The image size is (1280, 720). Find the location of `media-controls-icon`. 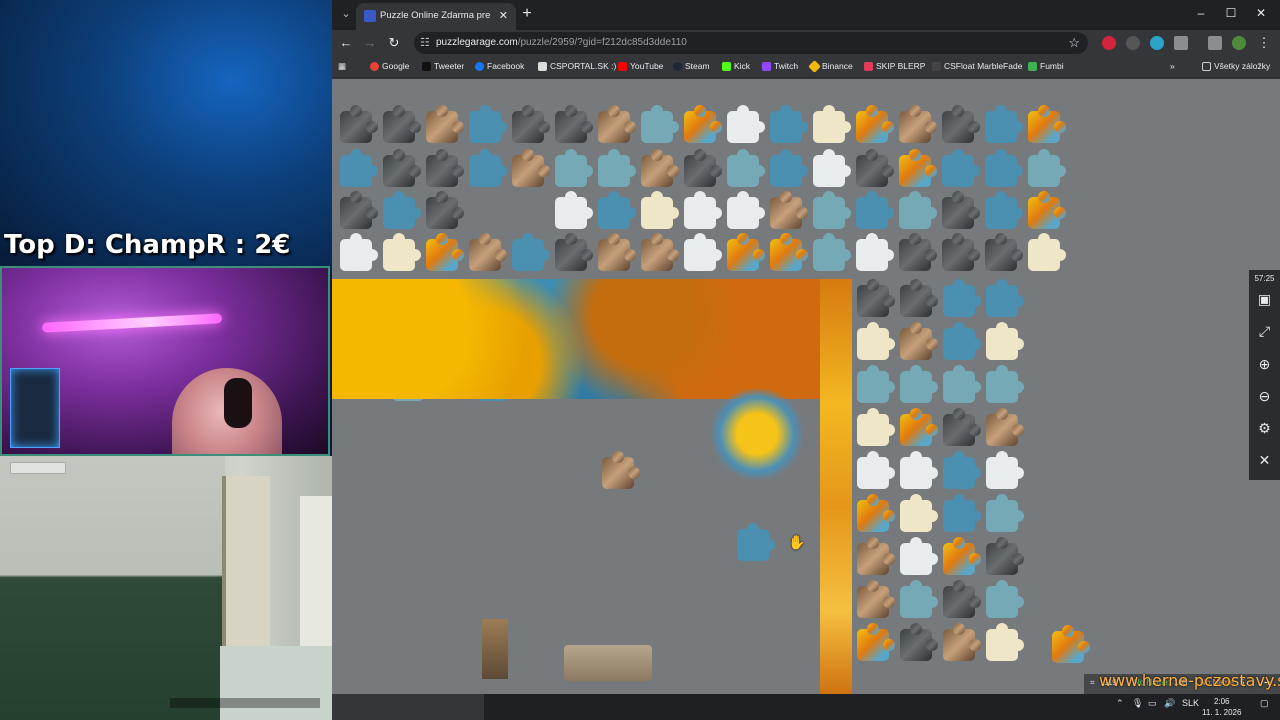

media-controls-icon is located at coordinates (1215, 43).